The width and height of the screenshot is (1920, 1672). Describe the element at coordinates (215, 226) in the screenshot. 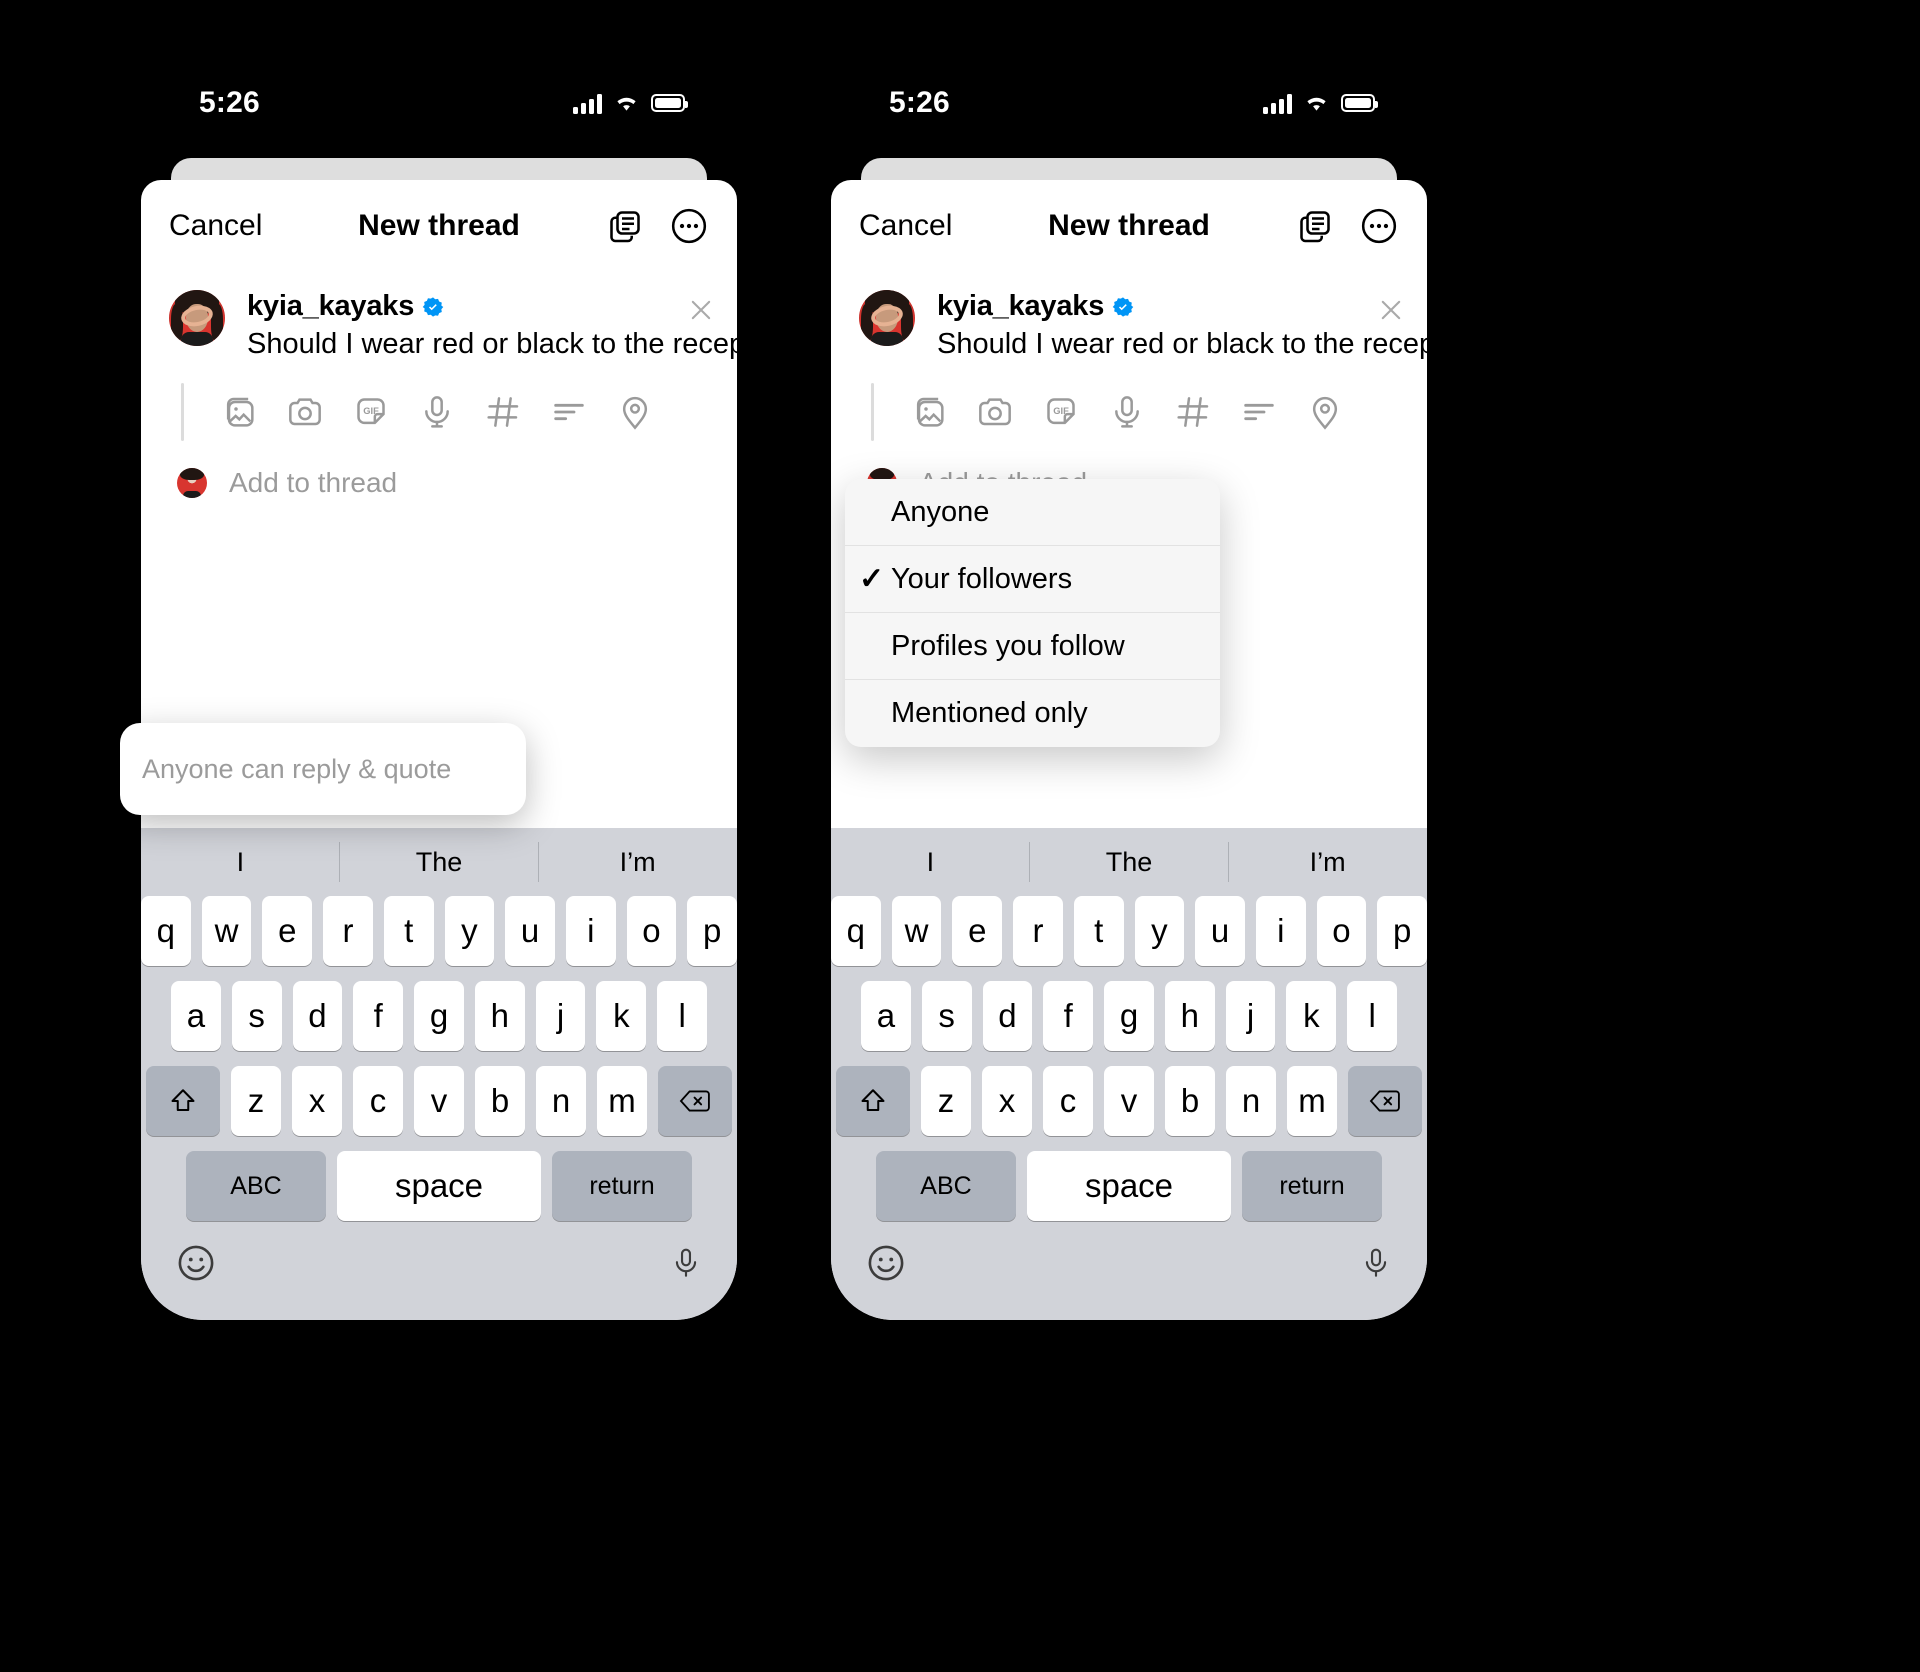

I see `cancel-button: Cancel` at that location.